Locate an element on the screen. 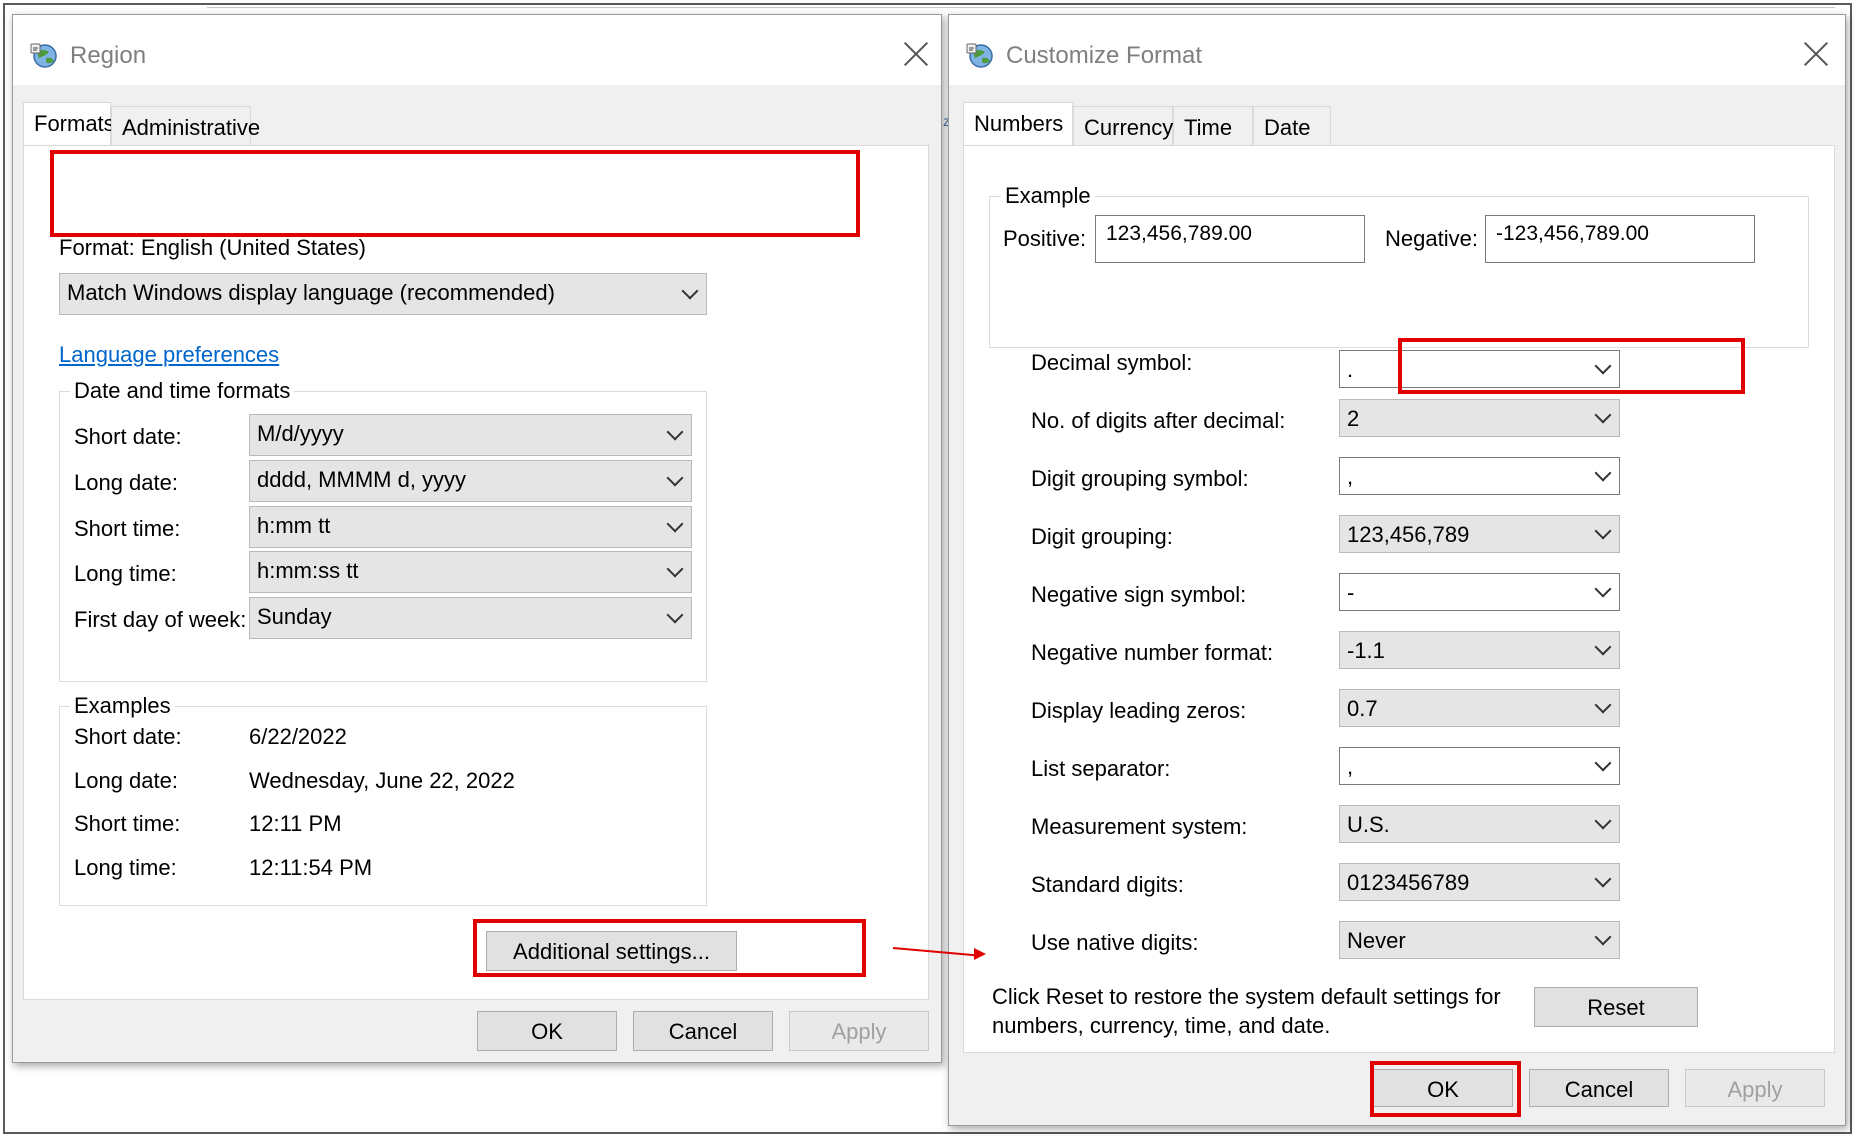  customize-apply-button: Apply is located at coordinates (1755, 1088).